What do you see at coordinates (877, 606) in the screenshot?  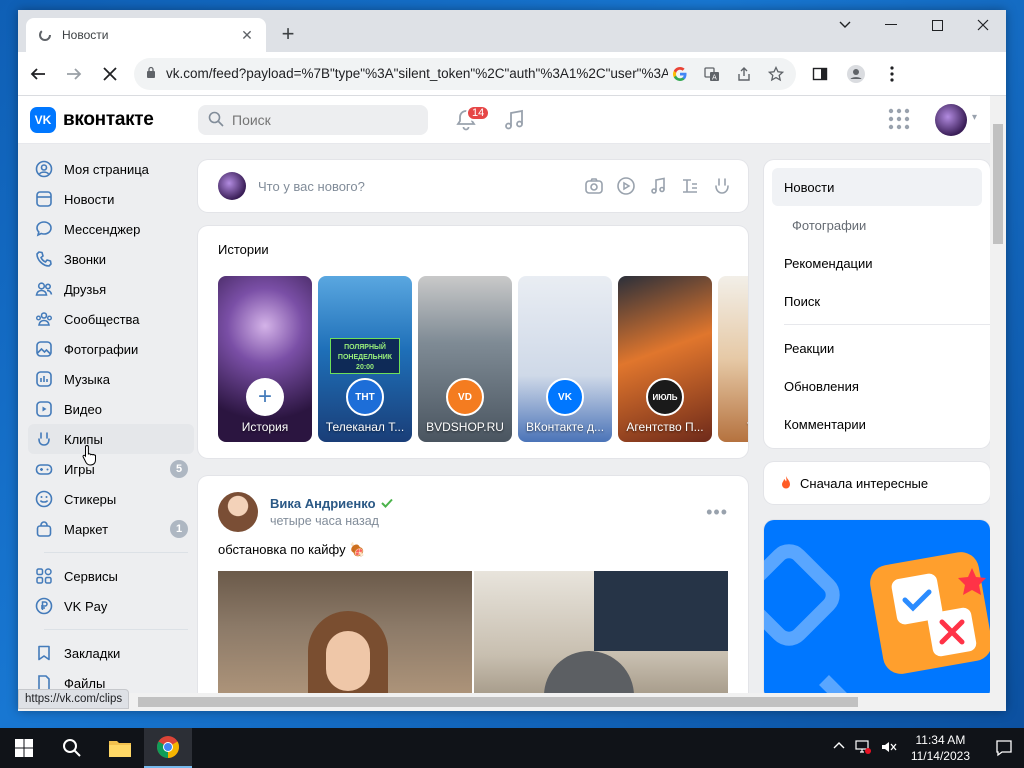 I see `promo-banner` at bounding box center [877, 606].